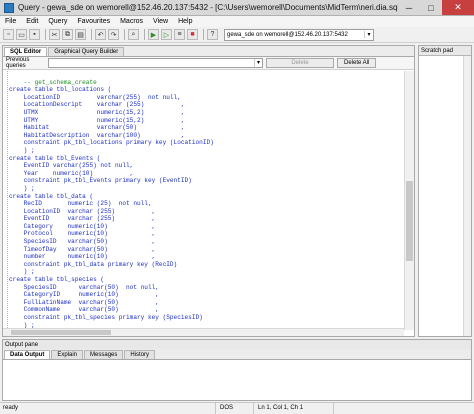 Image resolution: width=474 pixels, height=414 pixels. I want to click on cancel-icon: ■, so click(192, 34).